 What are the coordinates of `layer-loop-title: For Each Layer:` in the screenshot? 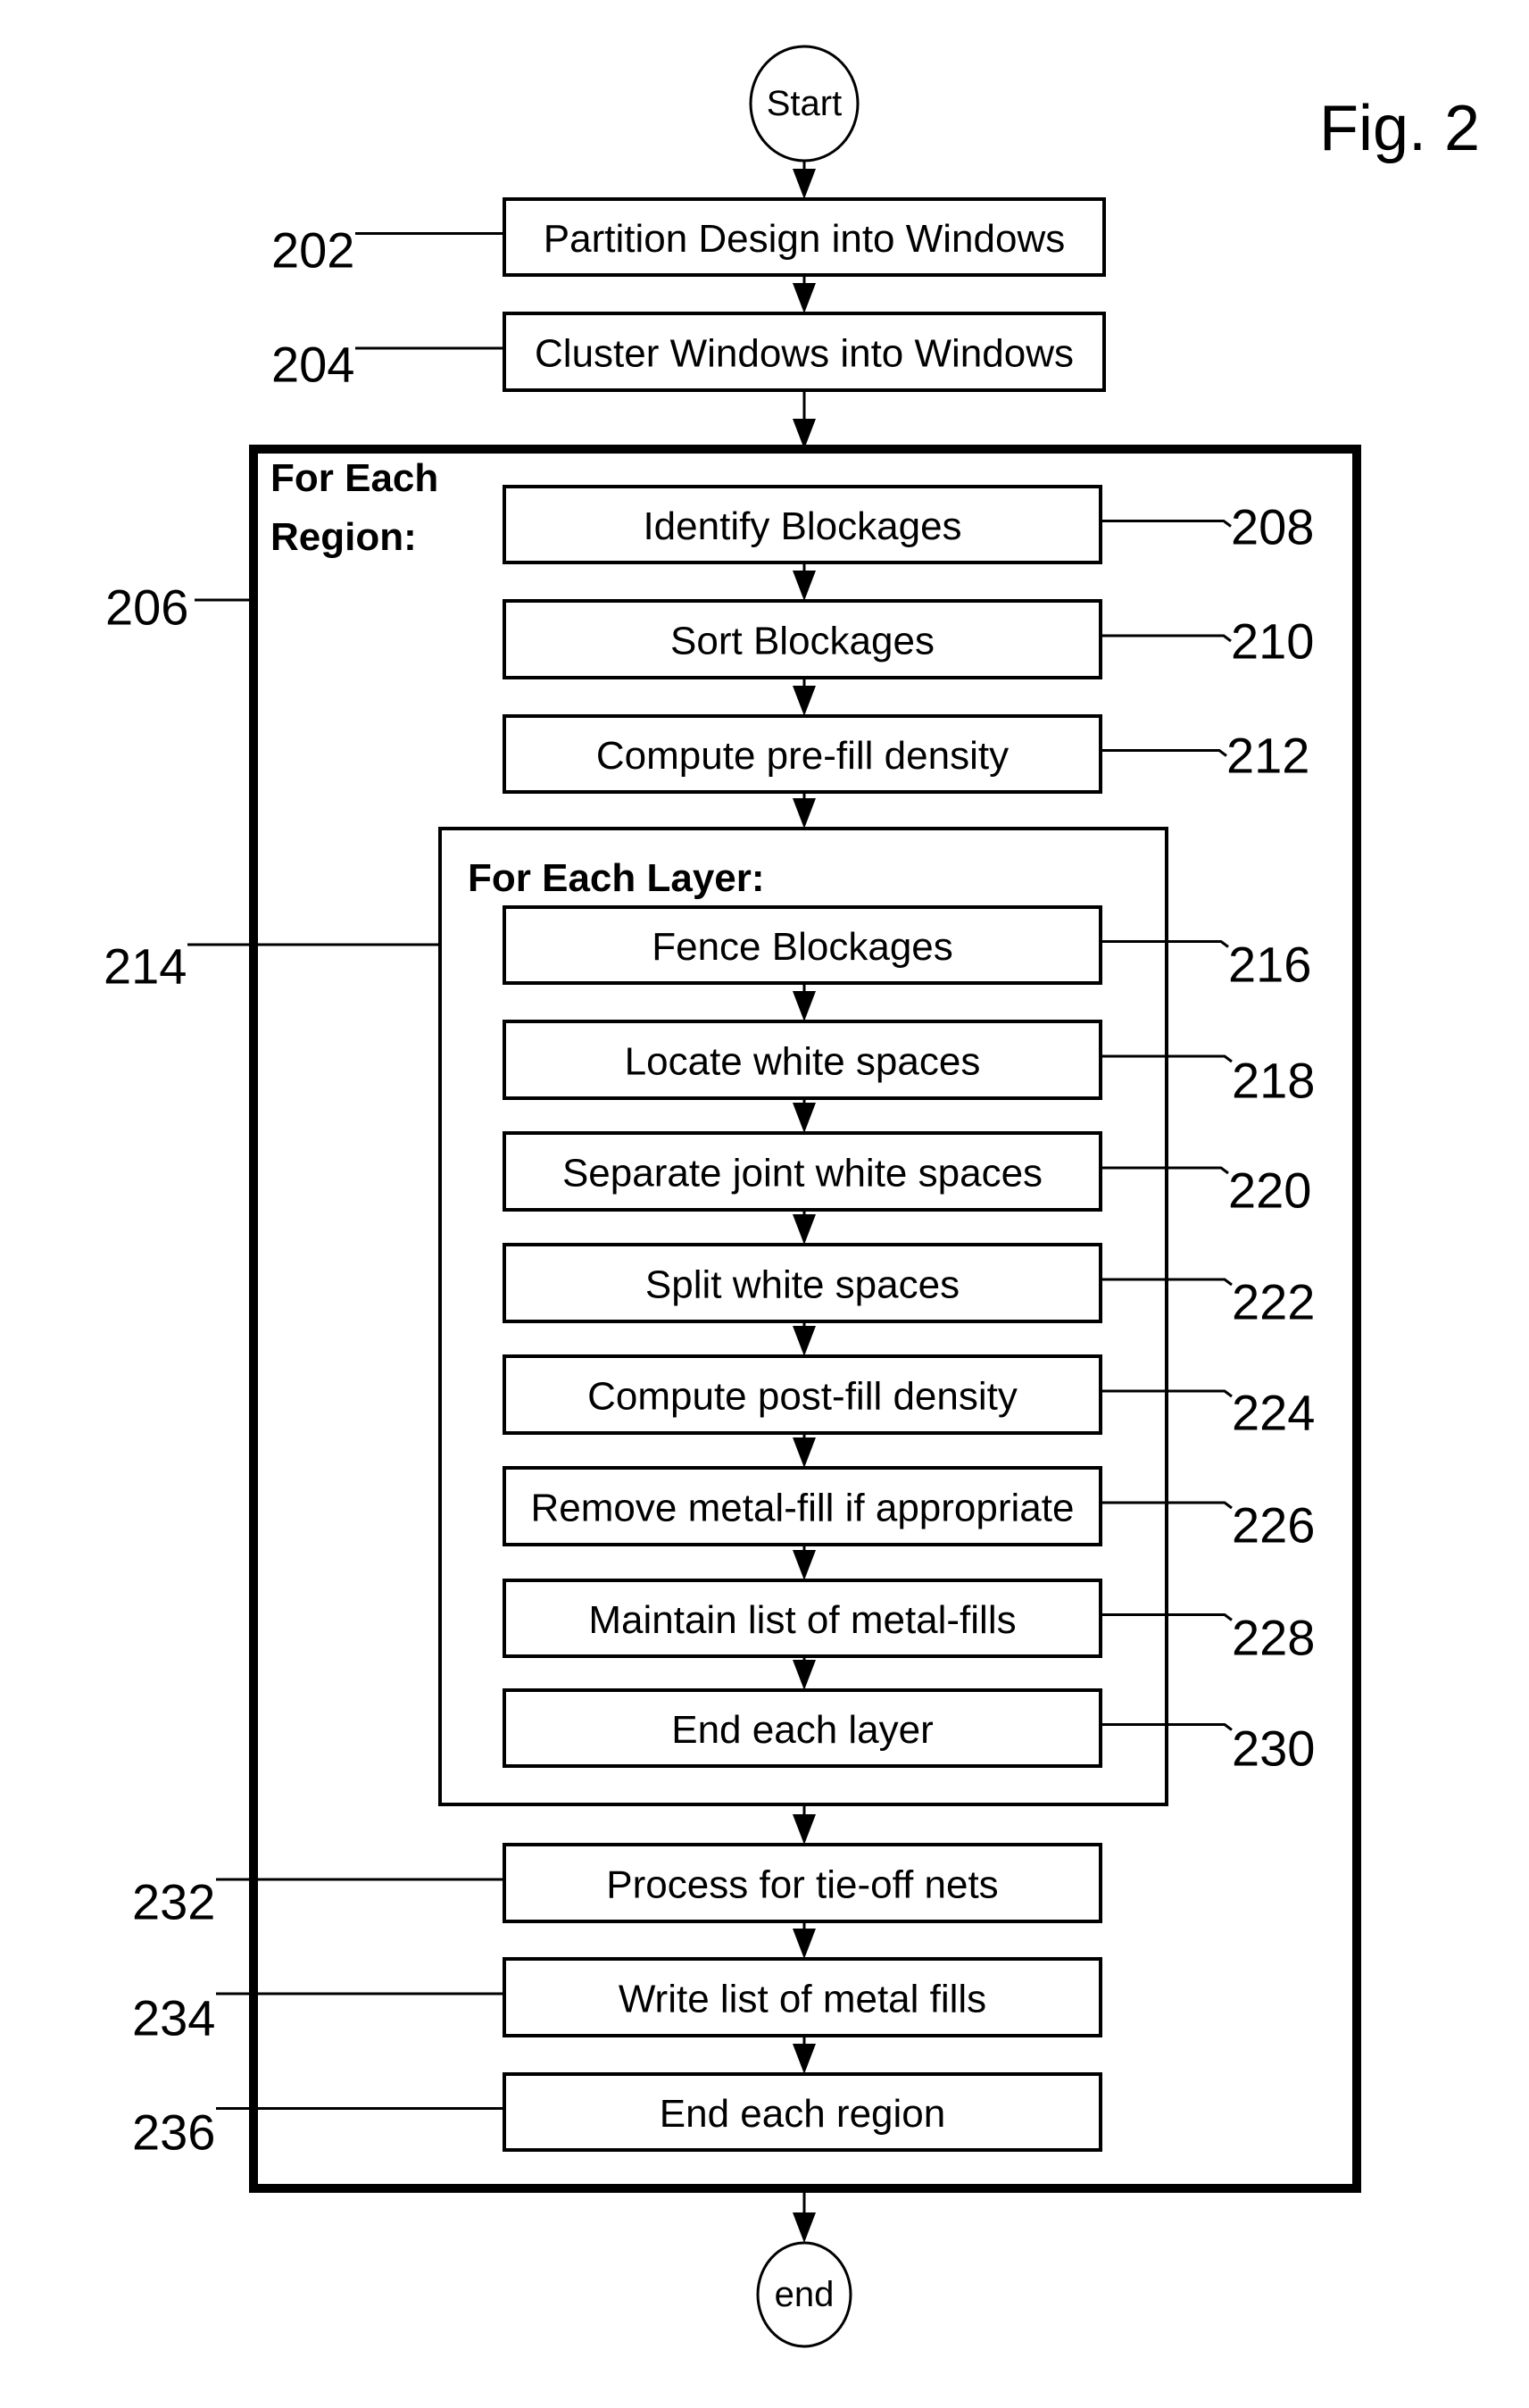 It's located at (617, 878).